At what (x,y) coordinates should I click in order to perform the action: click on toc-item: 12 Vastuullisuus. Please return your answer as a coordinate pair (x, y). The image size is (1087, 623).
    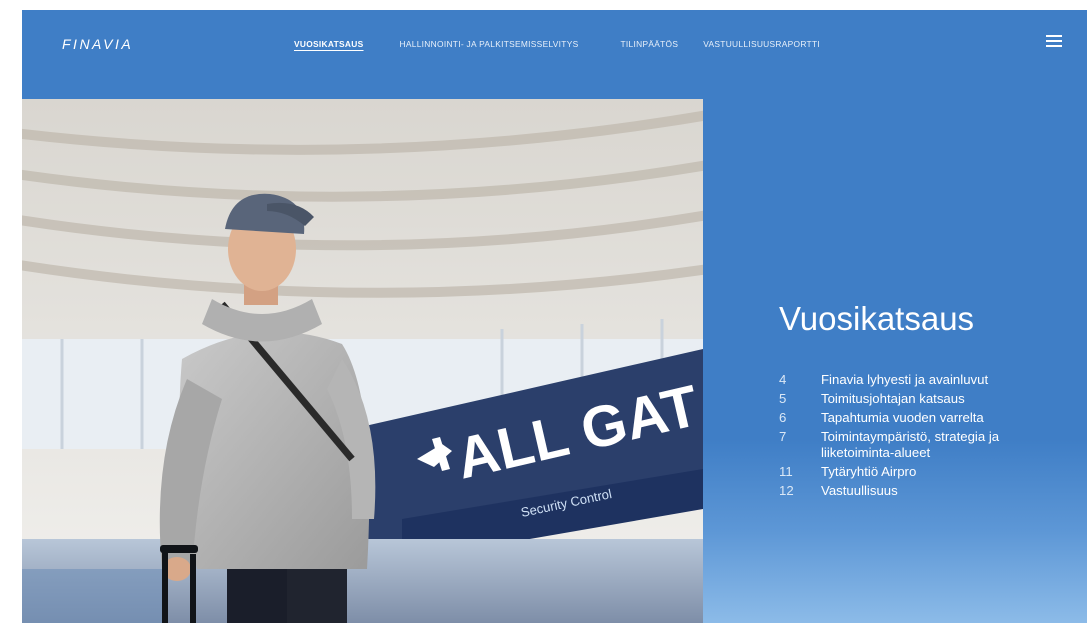
    Looking at the image, I should click on (919, 491).